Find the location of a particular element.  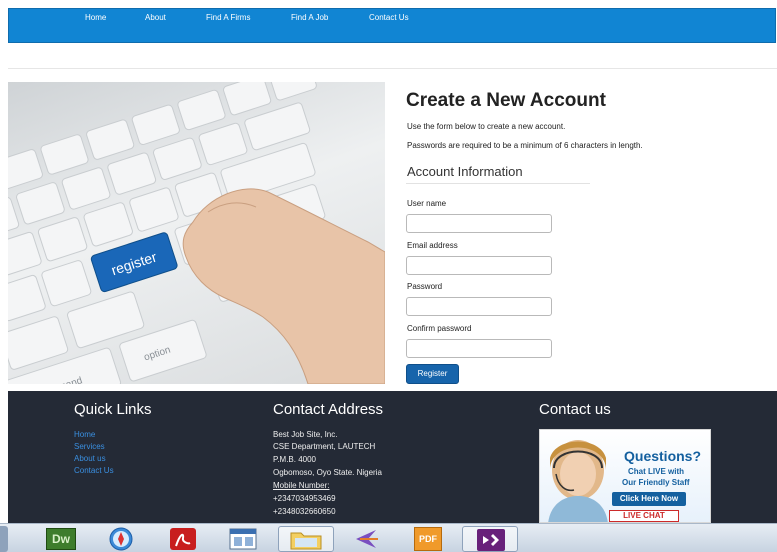

folder-icon is located at coordinates (306, 541).